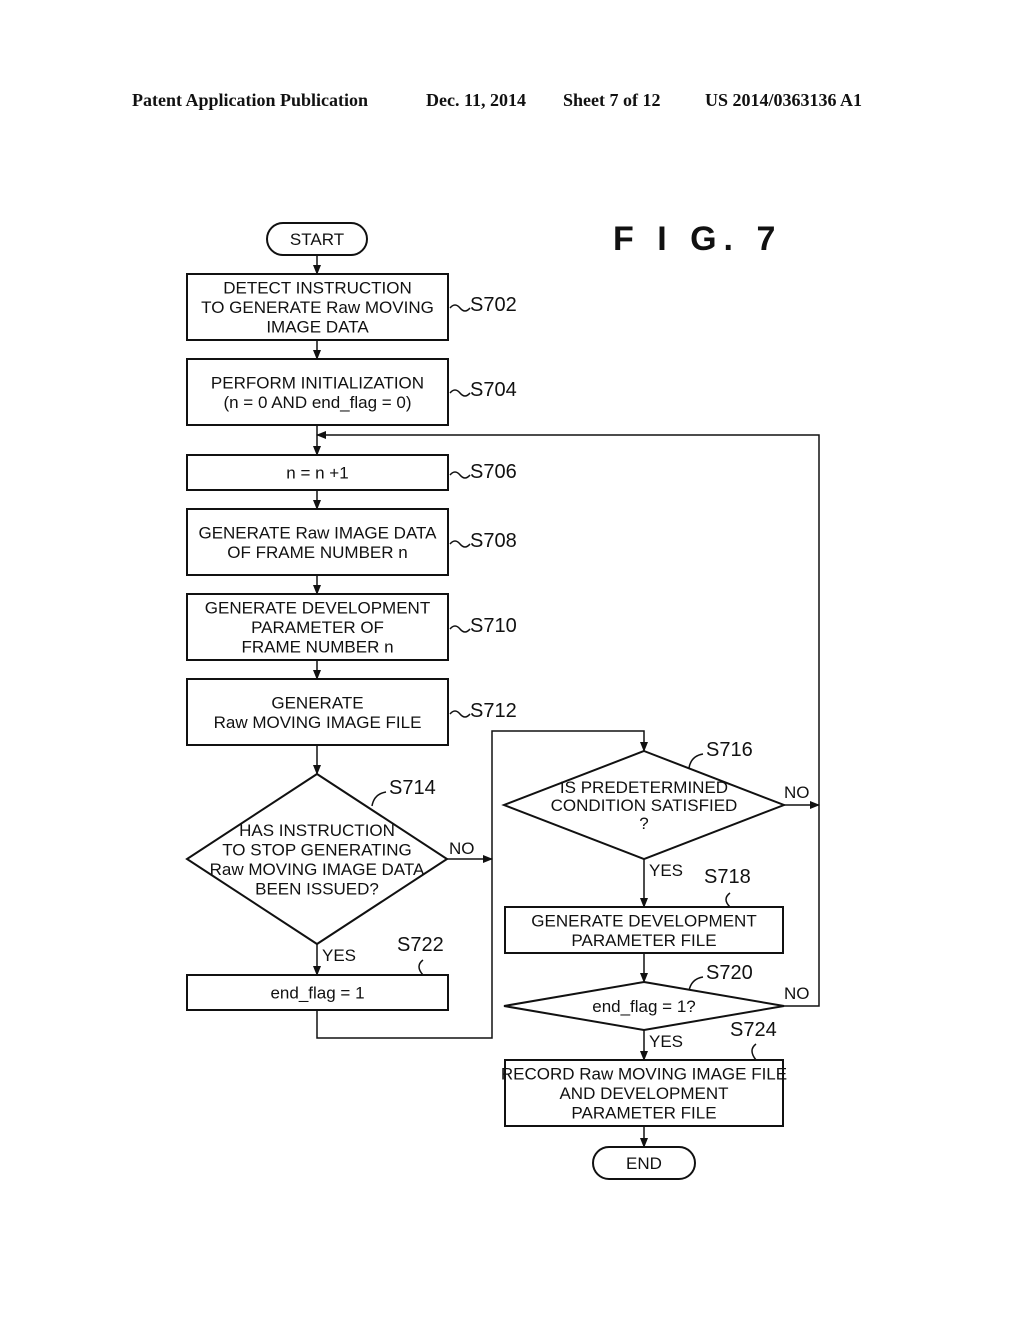 This screenshot has height=1320, width=1024. I want to click on s706-step-label: S706, so click(493, 472).